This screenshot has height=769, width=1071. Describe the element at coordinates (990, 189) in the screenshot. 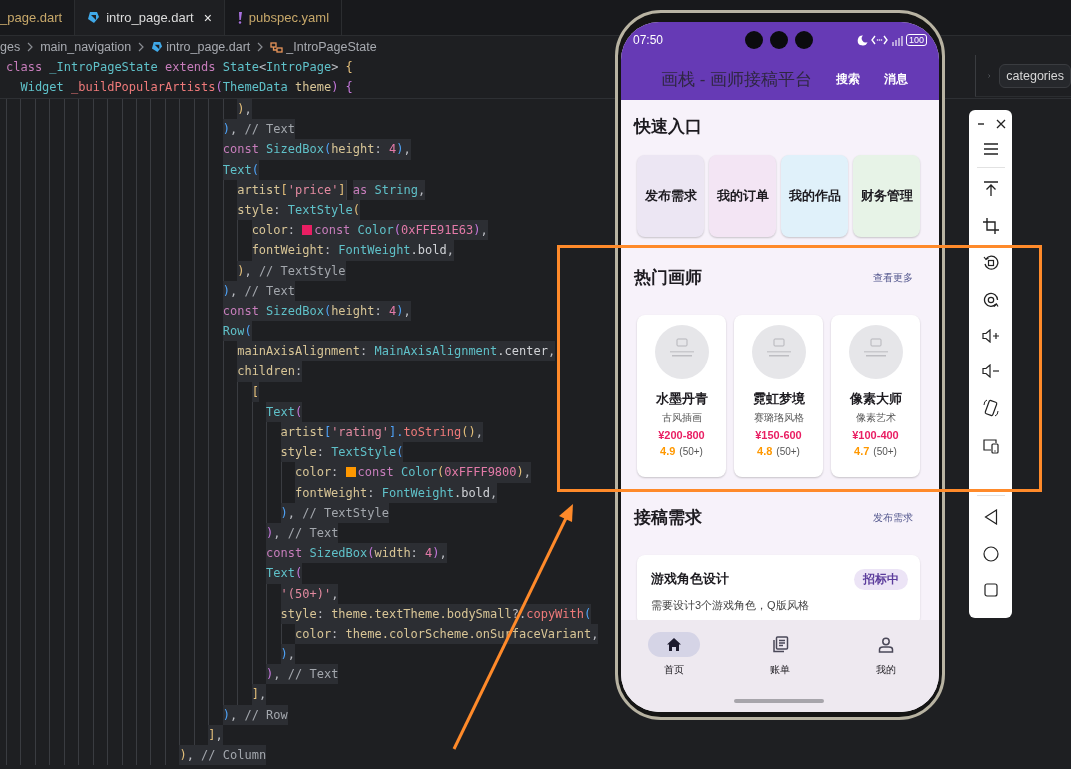

I see `upload-icon` at that location.